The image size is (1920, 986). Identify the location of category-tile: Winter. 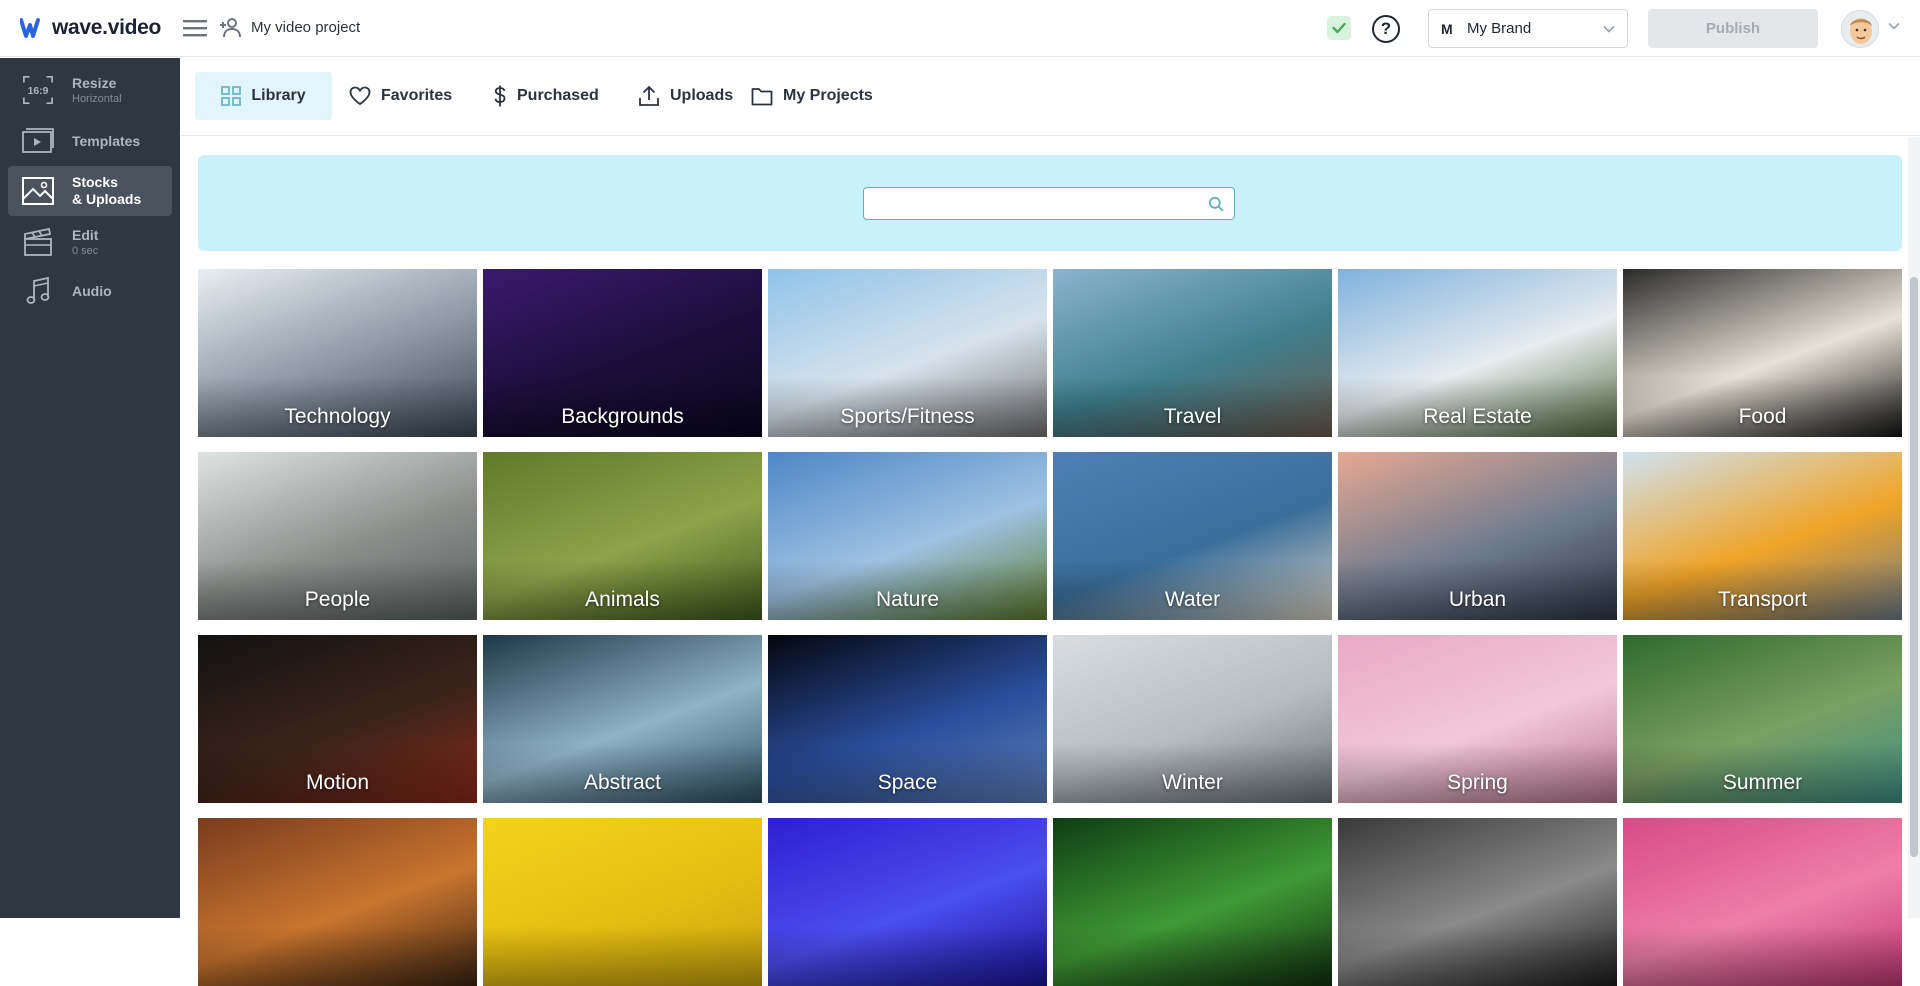
(1192, 719).